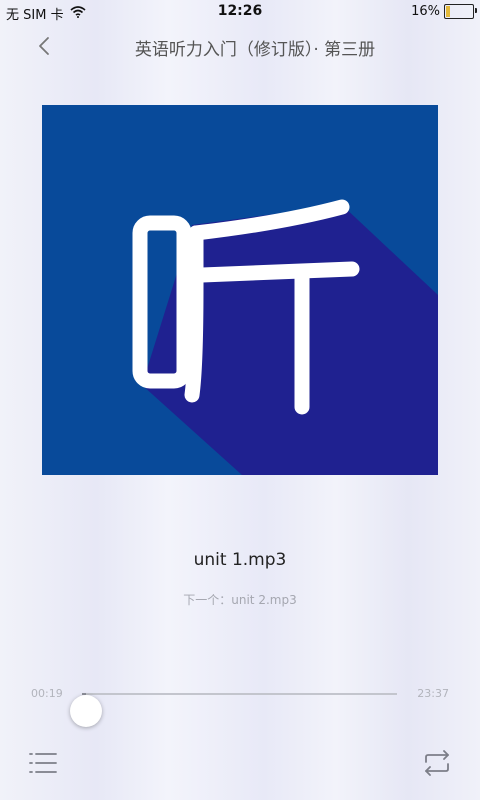 Image resolution: width=480 pixels, height=800 pixels. I want to click on playlist-button, so click(43, 763).